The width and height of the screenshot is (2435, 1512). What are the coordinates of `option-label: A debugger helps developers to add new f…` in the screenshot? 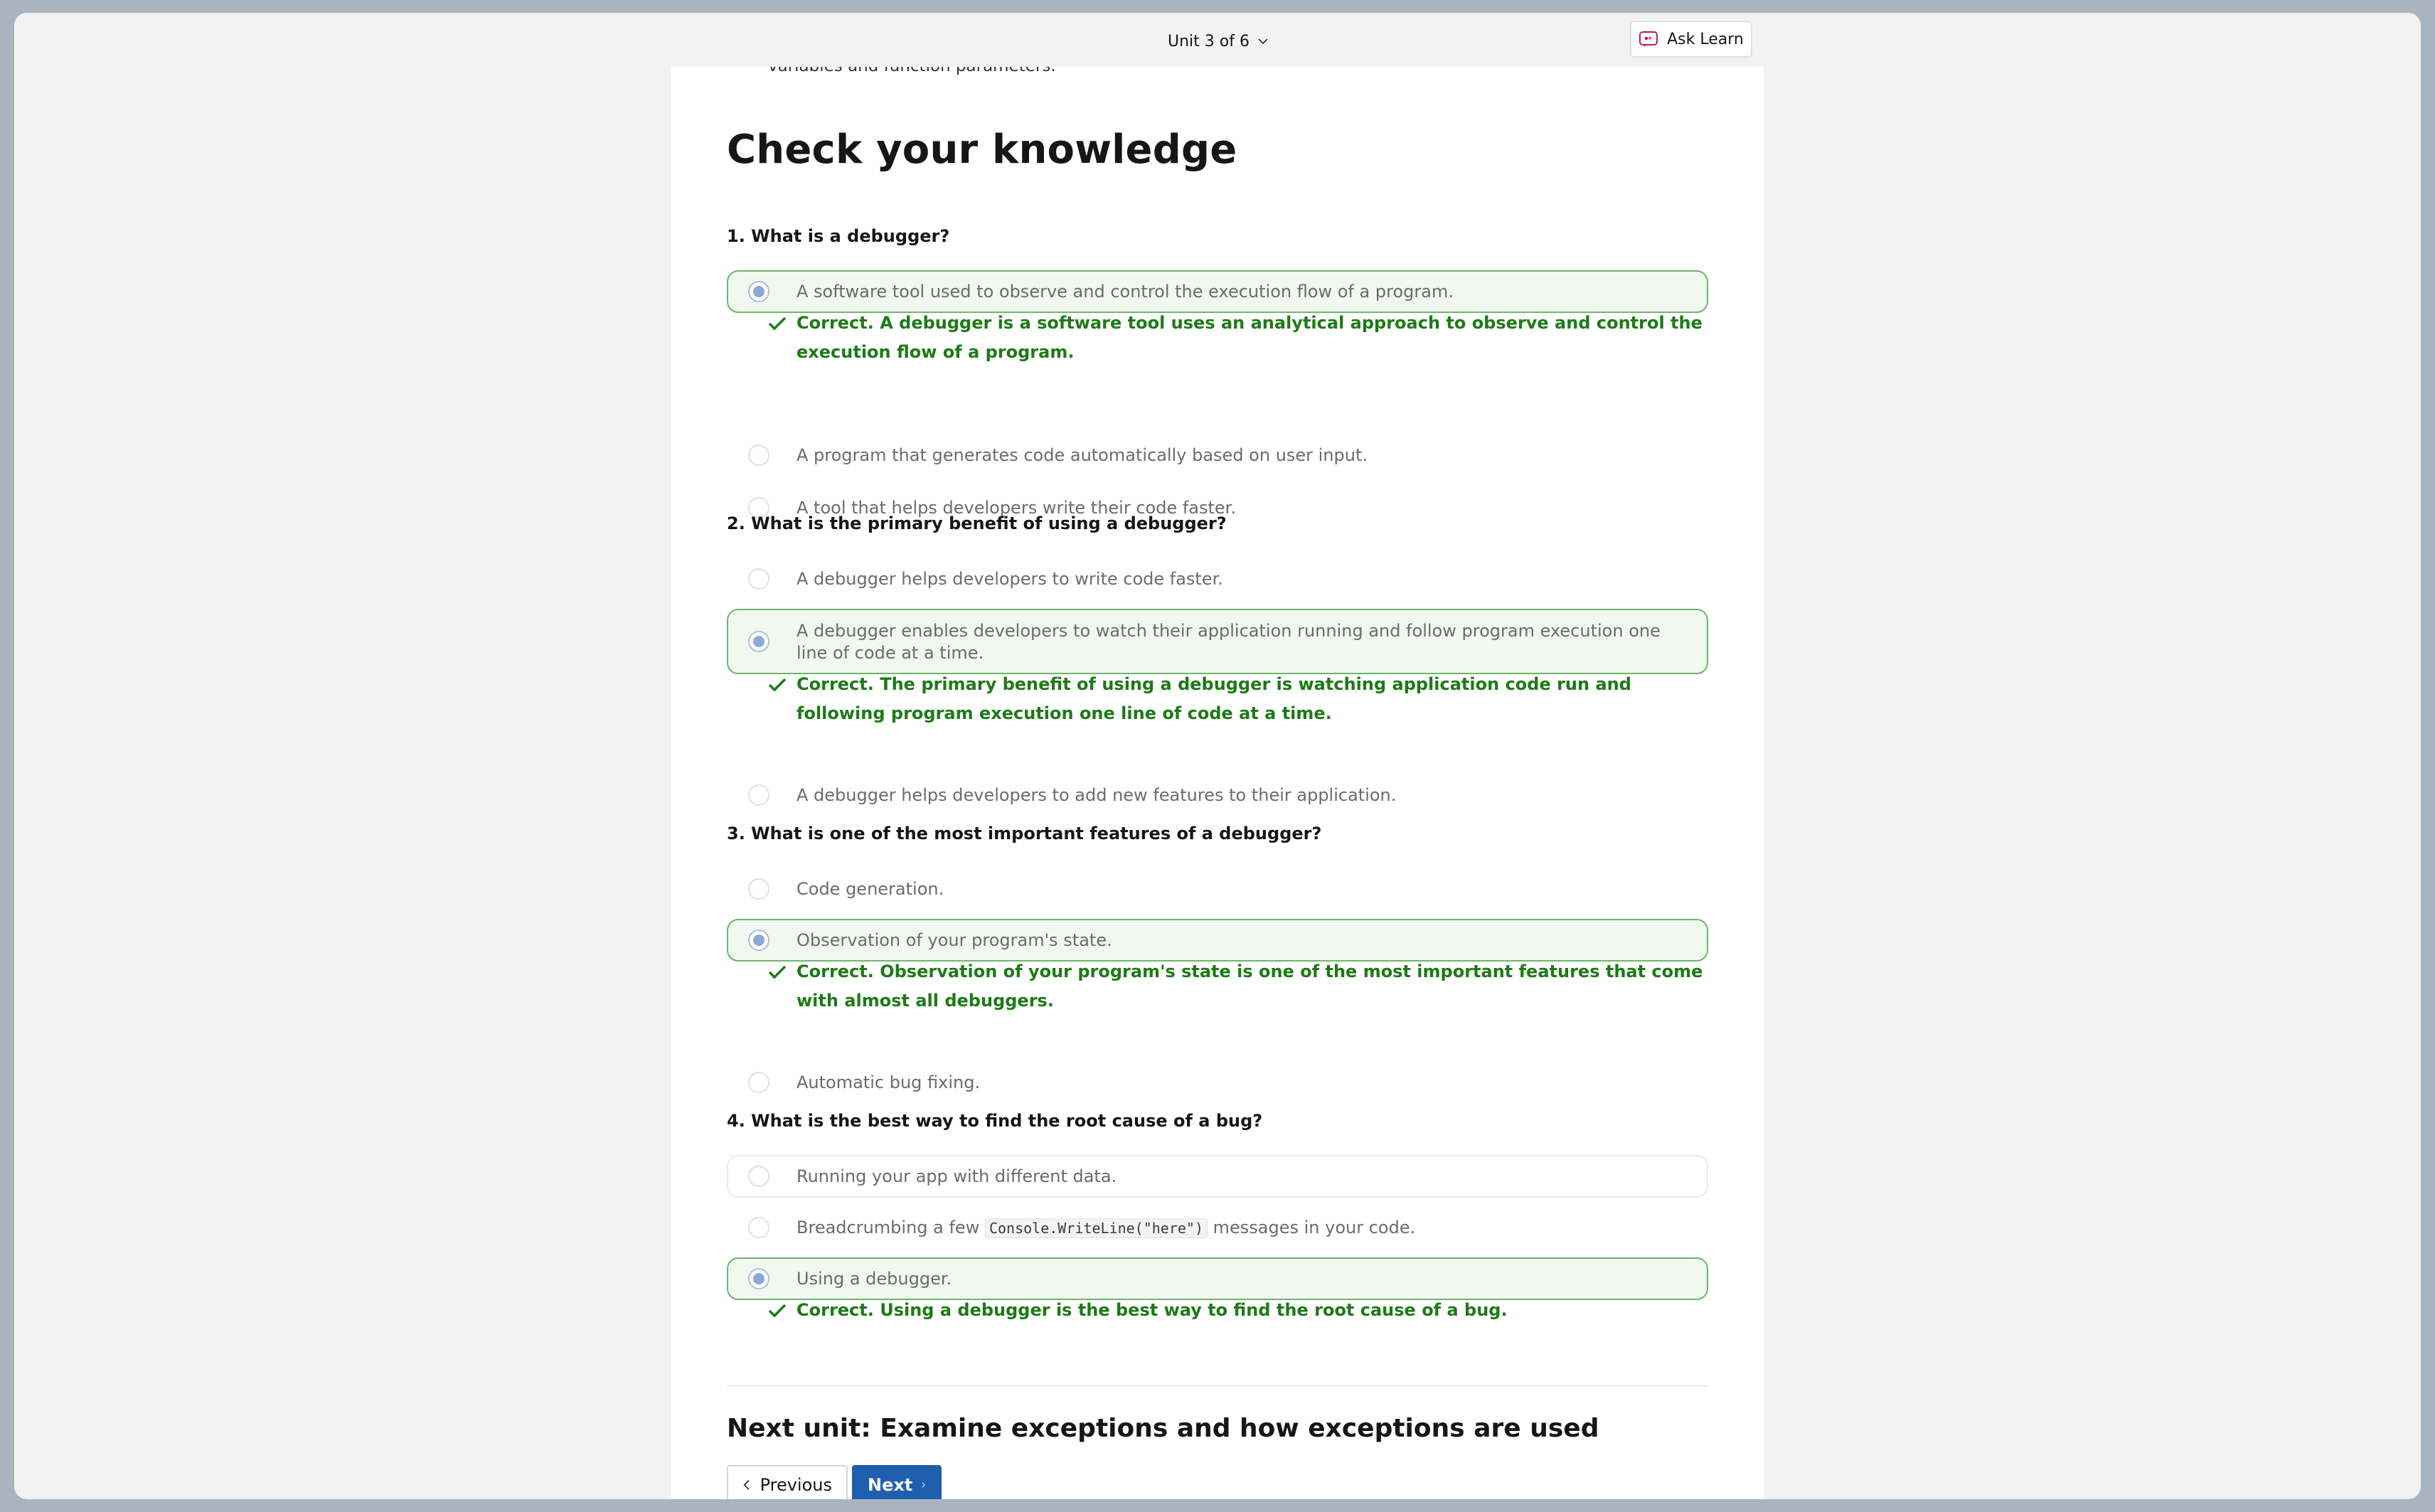 It's located at (1097, 795).